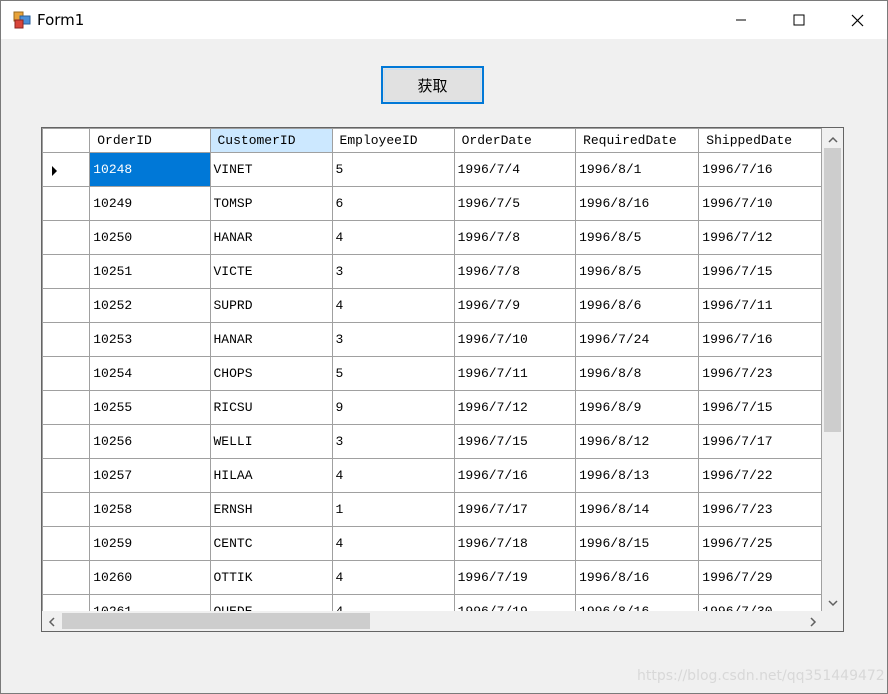 The image size is (888, 694). I want to click on grid-cell-shippeddate: 1996/7/25, so click(760, 543).